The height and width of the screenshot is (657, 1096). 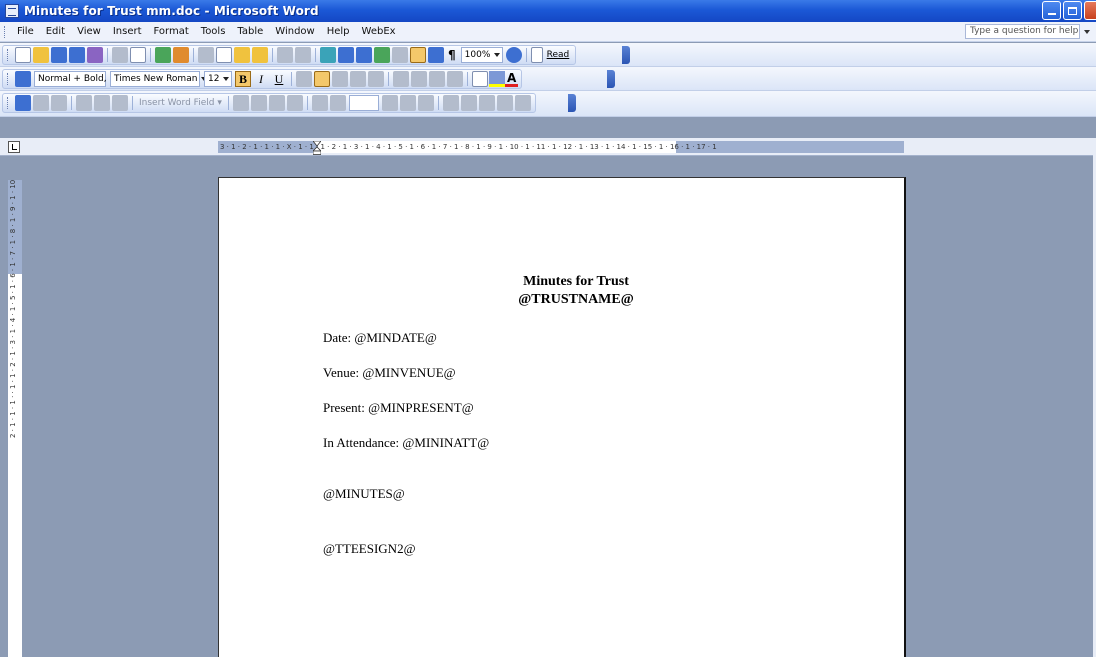 I want to click on restore-icon, so click(x=1072, y=10).